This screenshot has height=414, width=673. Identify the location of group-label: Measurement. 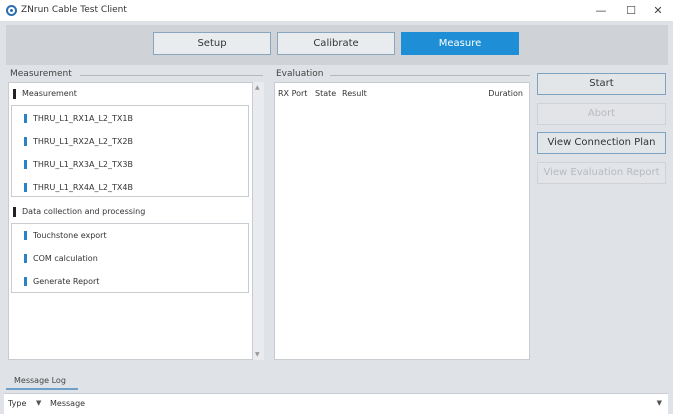
(49, 93).